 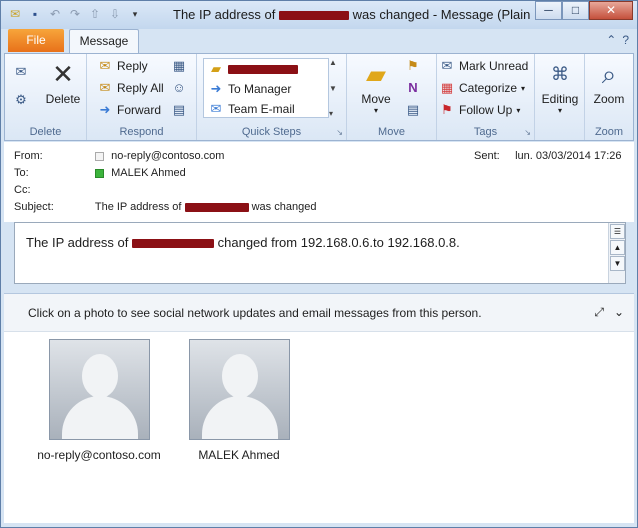 What do you see at coordinates (21, 173) in the screenshot?
I see `to-label: To:` at bounding box center [21, 173].